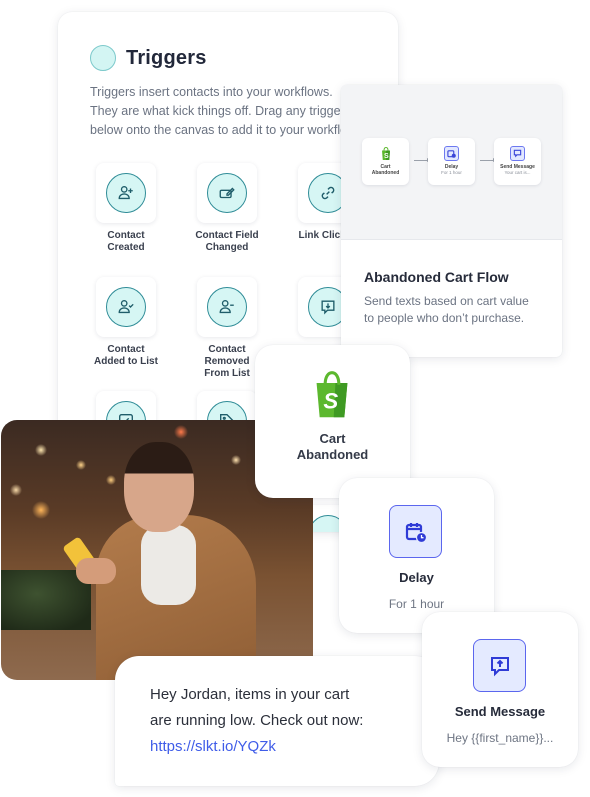 The height and width of the screenshot is (797, 590). I want to click on edit-field-icon, so click(227, 193).